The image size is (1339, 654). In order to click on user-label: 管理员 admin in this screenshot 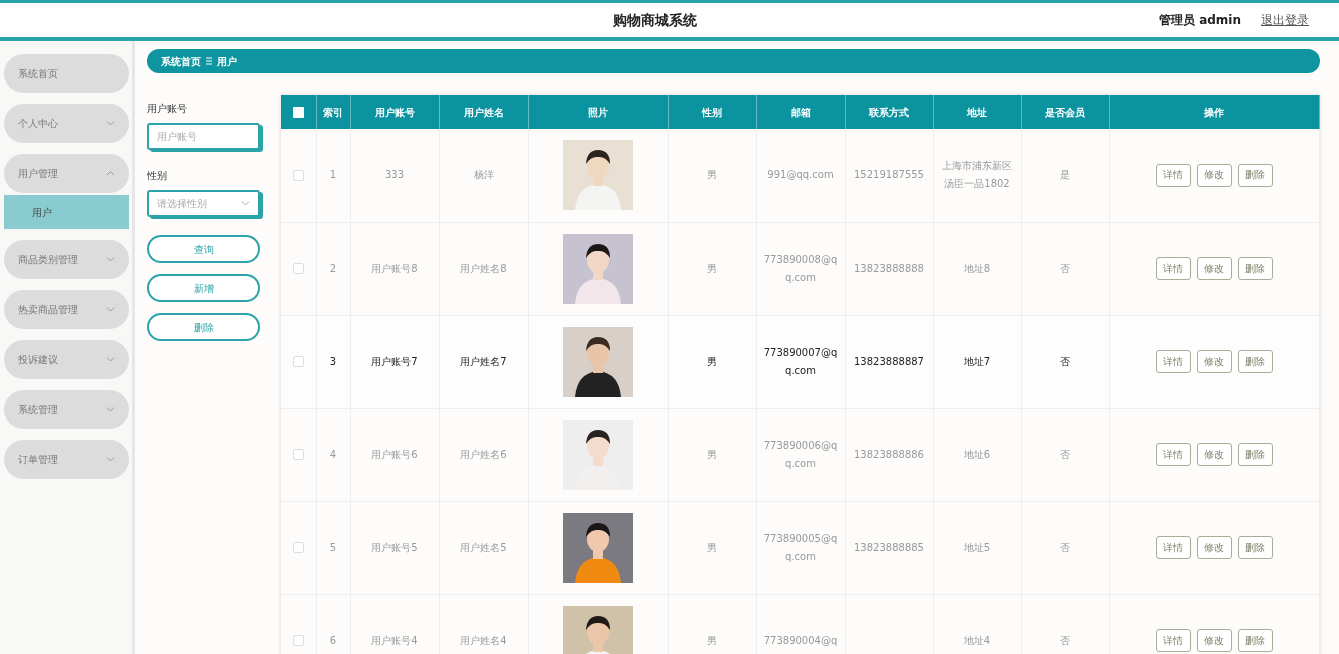, I will do `click(1199, 20)`.